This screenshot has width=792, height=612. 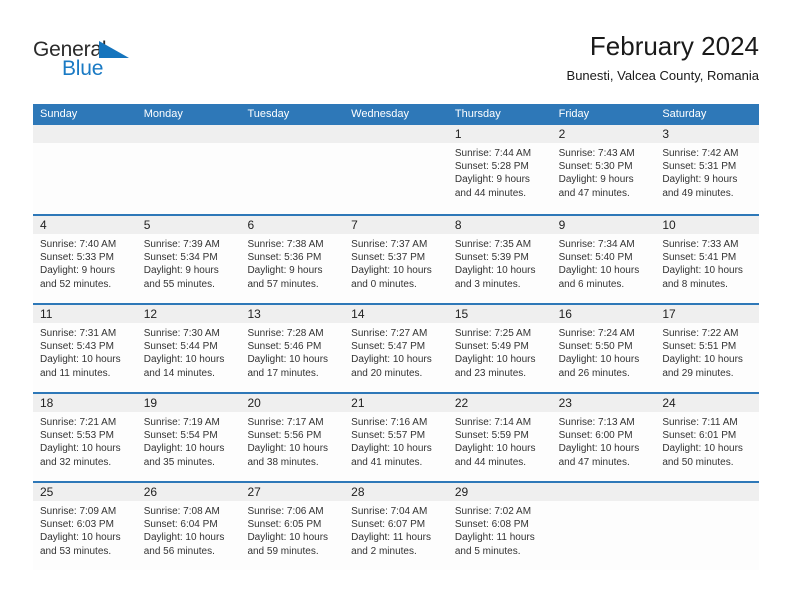 What do you see at coordinates (707, 225) in the screenshot?
I see `day-number-band: 10` at bounding box center [707, 225].